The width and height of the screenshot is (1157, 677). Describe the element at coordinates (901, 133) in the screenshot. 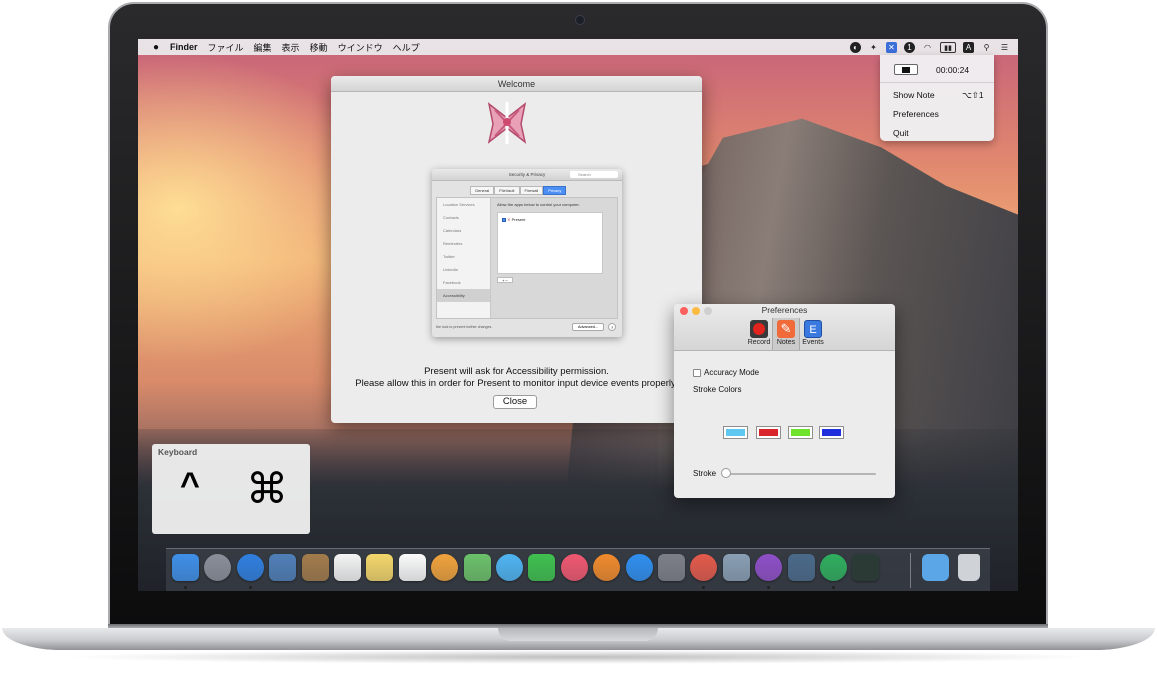

I see `quit-menu-item: Quit` at that location.